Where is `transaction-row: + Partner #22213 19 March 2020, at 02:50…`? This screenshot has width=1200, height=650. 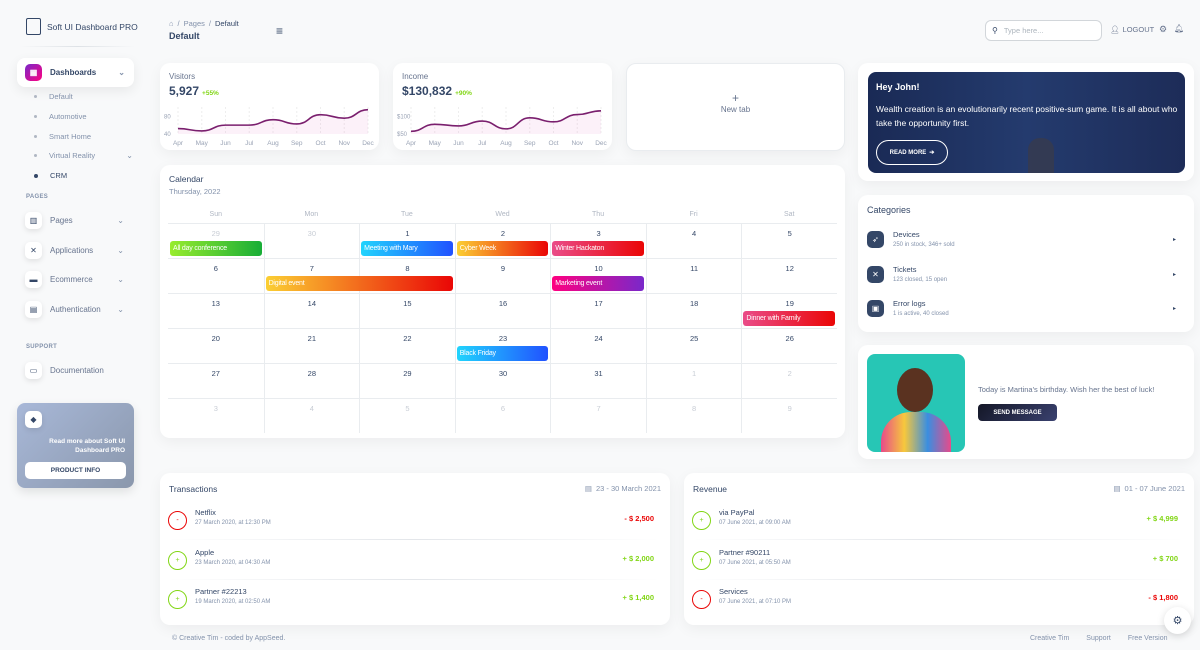
transaction-row: + Partner #22213 19 March 2020, at 02:50… is located at coordinates (414, 602).